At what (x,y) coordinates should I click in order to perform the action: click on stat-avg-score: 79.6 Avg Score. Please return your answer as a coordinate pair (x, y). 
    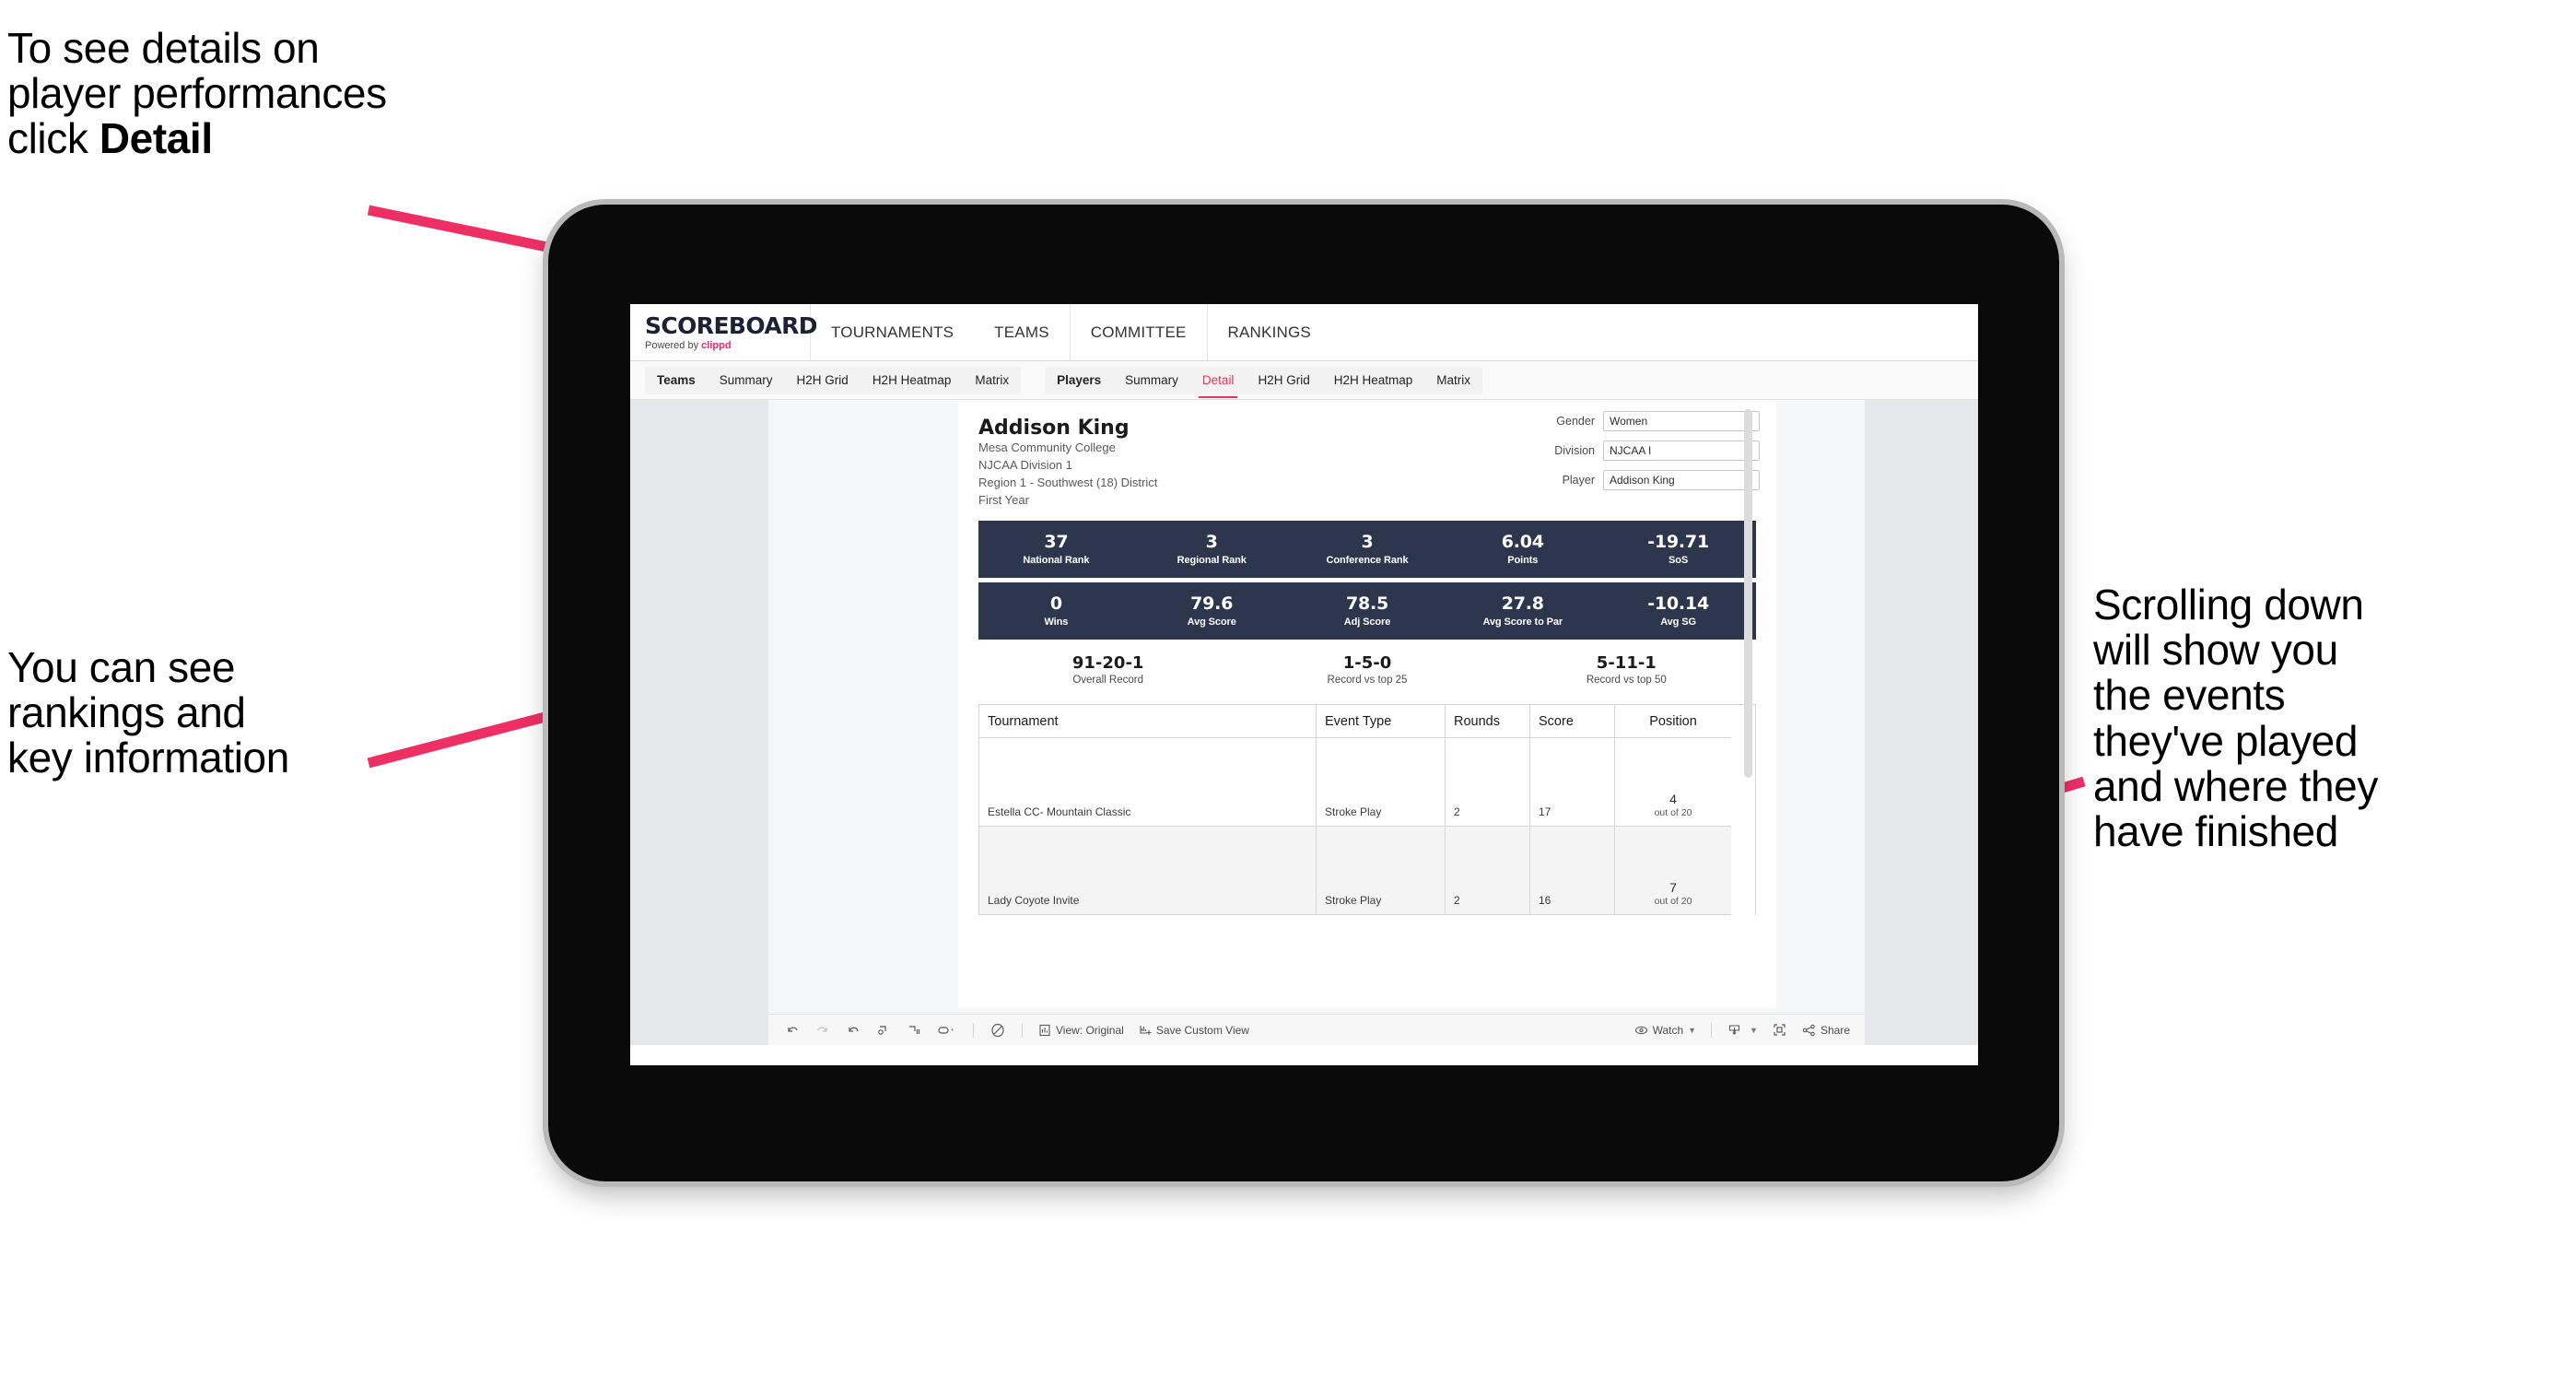
    Looking at the image, I should click on (1212, 610).